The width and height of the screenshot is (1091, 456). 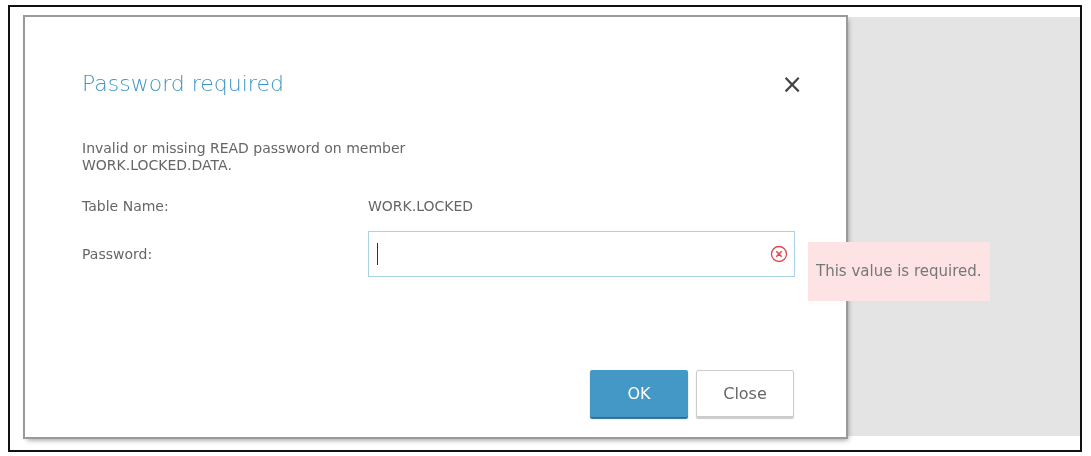 I want to click on password-field, so click(x=581, y=254).